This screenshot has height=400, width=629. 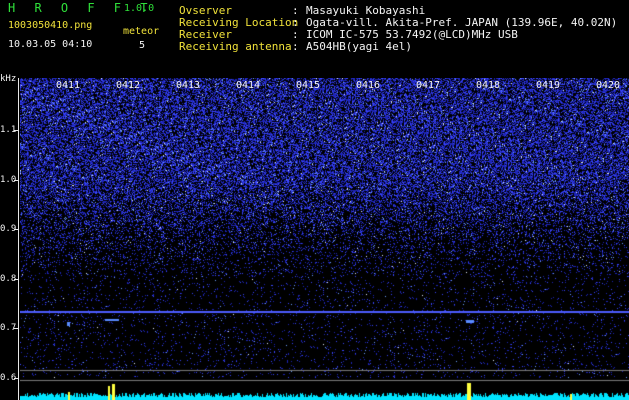 What do you see at coordinates (139, 8) in the screenshot?
I see `app-version: 1.0.0` at bounding box center [139, 8].